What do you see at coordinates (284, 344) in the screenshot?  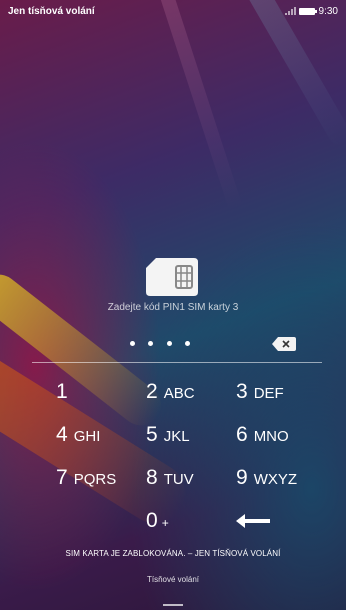 I see `delete-icon` at bounding box center [284, 344].